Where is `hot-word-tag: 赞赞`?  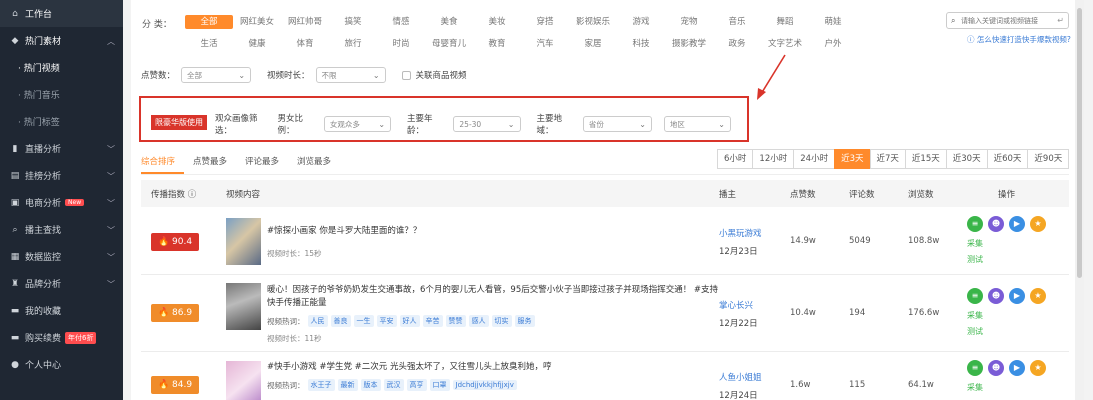
hot-word-tag: 赞赞 is located at coordinates (455, 321).